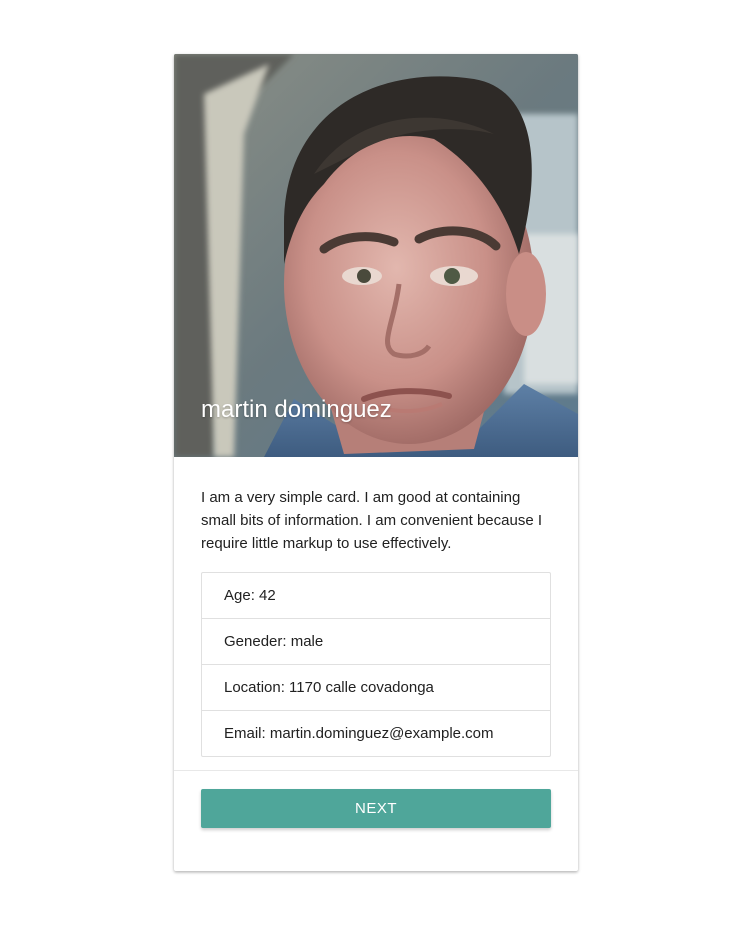  What do you see at coordinates (376, 808) in the screenshot?
I see `next-button: NEXT` at bounding box center [376, 808].